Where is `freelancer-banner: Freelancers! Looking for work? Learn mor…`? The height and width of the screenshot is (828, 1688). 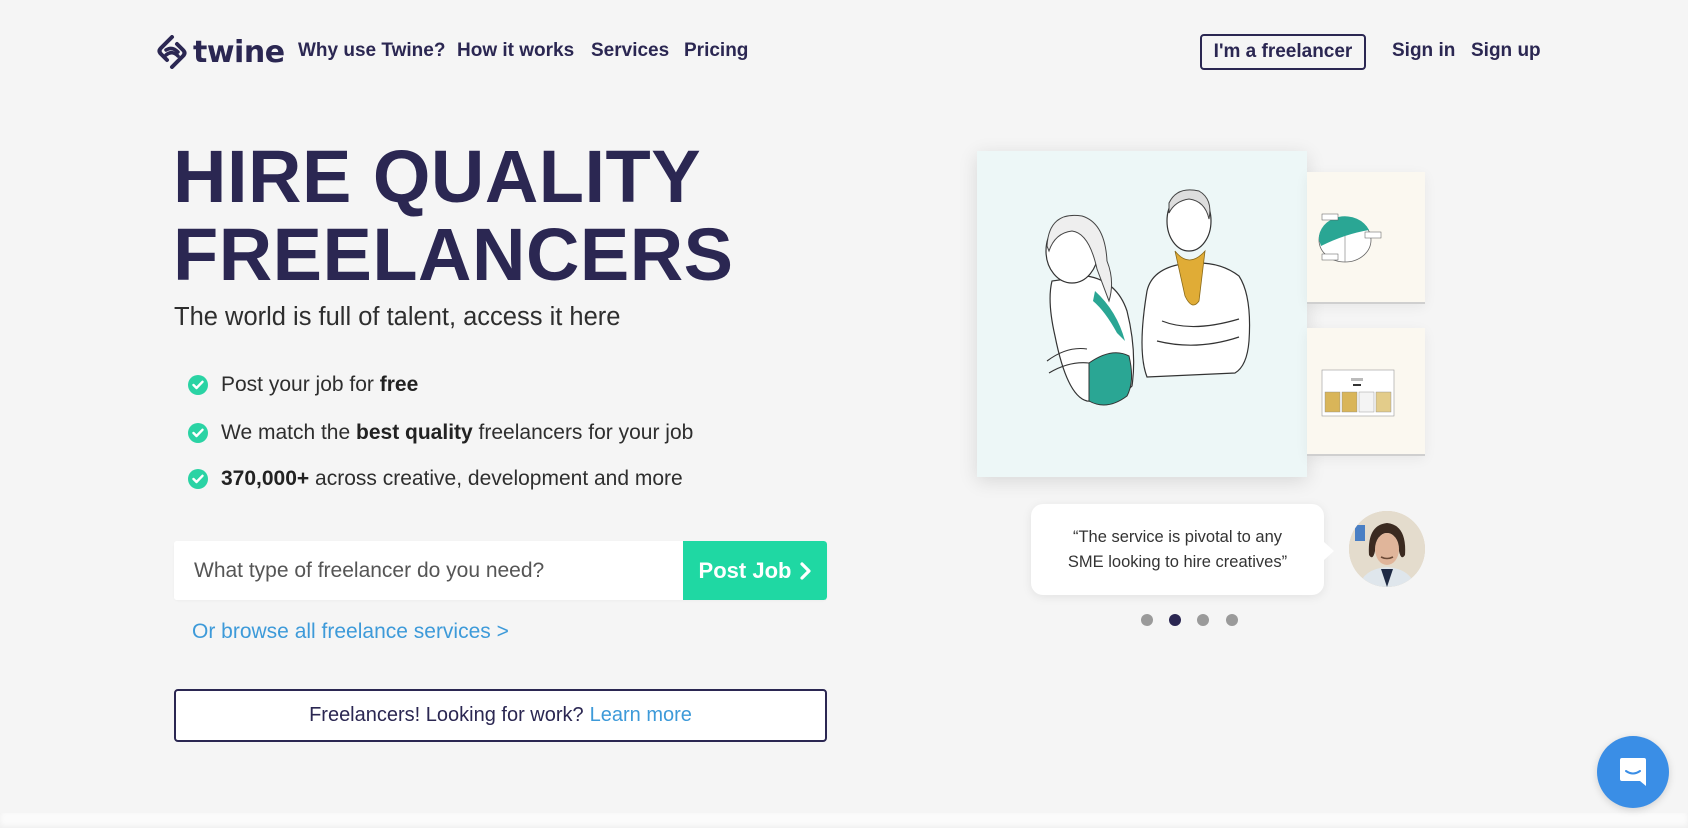 freelancer-banner: Freelancers! Looking for work? Learn mor… is located at coordinates (500, 715).